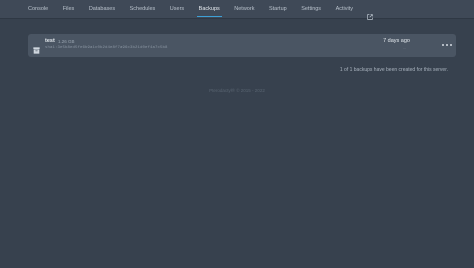 The image size is (474, 268). Describe the element at coordinates (344, 9) in the screenshot. I see `tab-activity: Activity` at that location.